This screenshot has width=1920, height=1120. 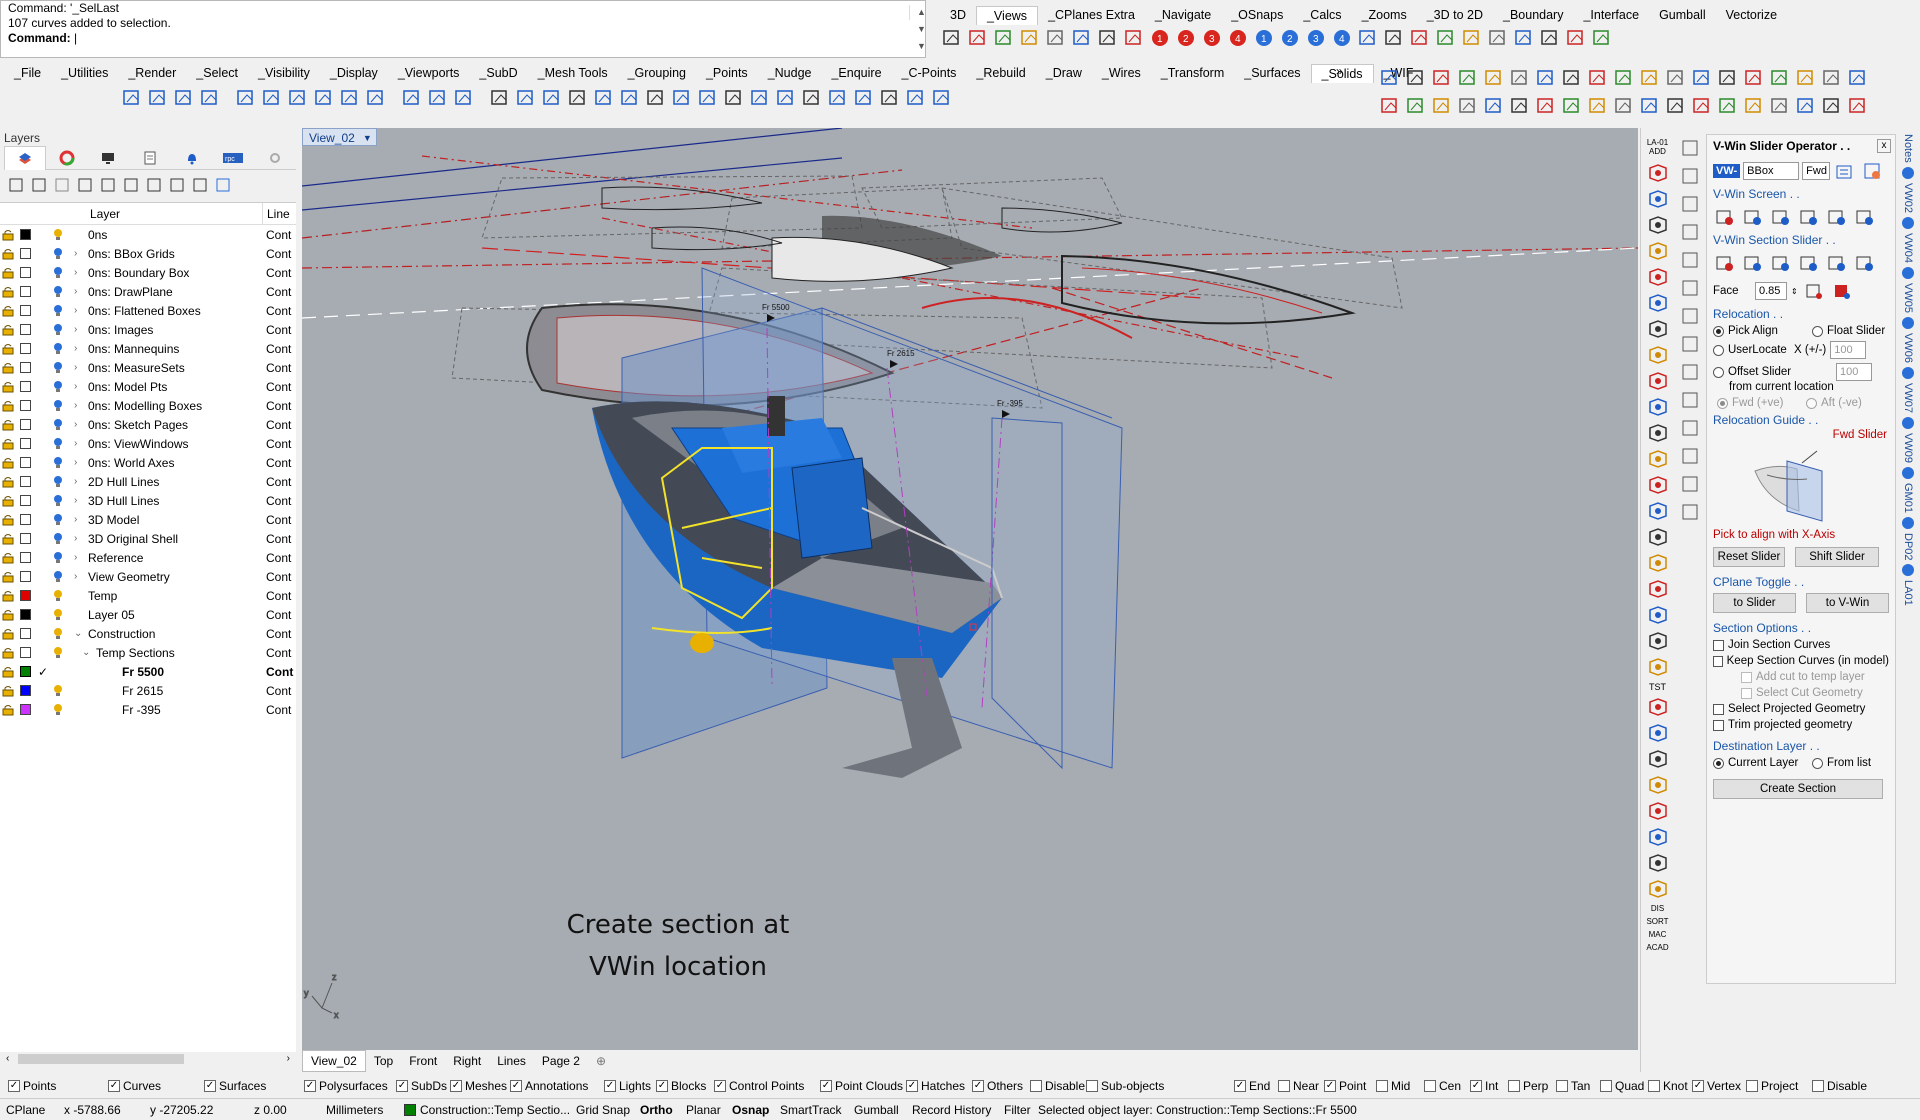 What do you see at coordinates (354, 1110) in the screenshot?
I see `units-label: Millimeters` at bounding box center [354, 1110].